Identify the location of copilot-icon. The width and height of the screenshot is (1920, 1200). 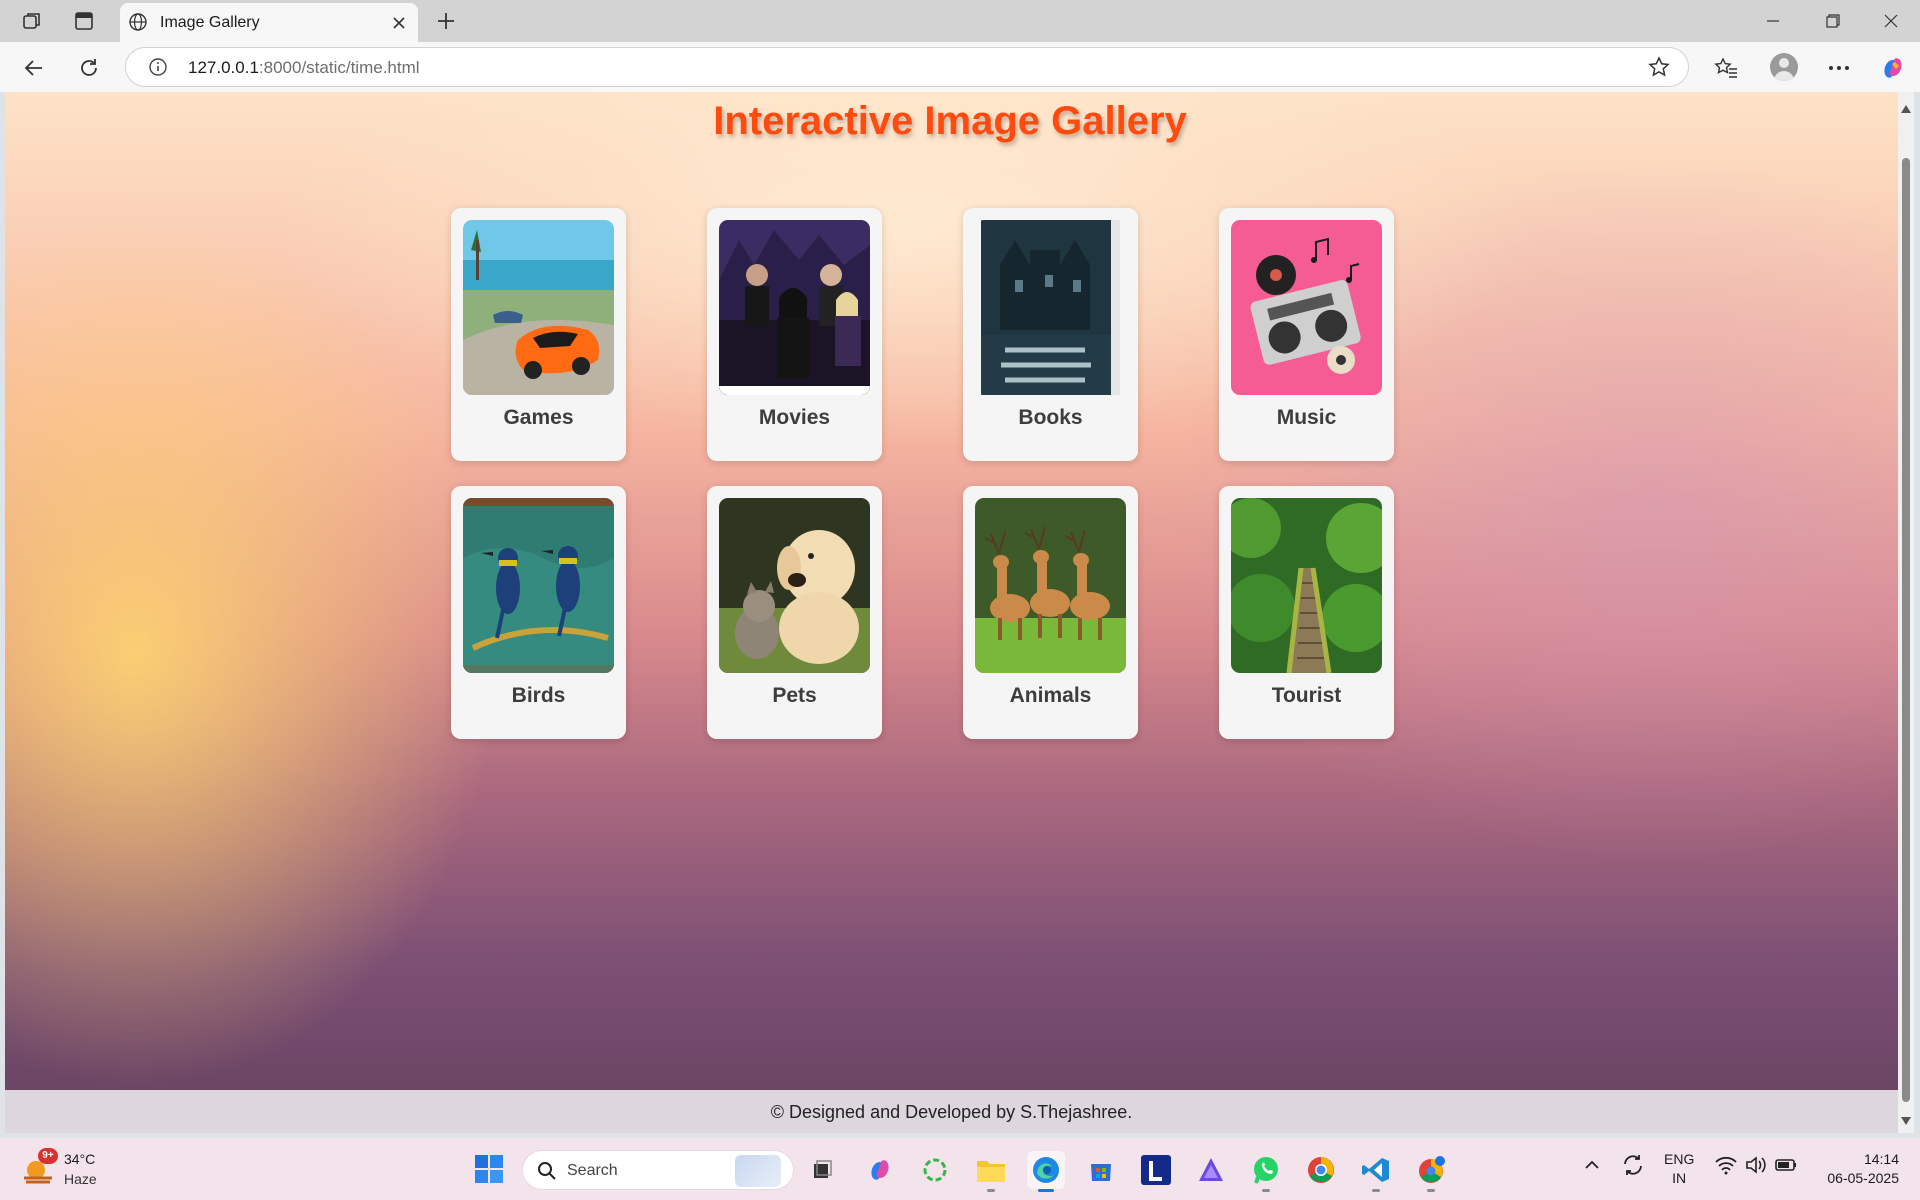
(1893, 68).